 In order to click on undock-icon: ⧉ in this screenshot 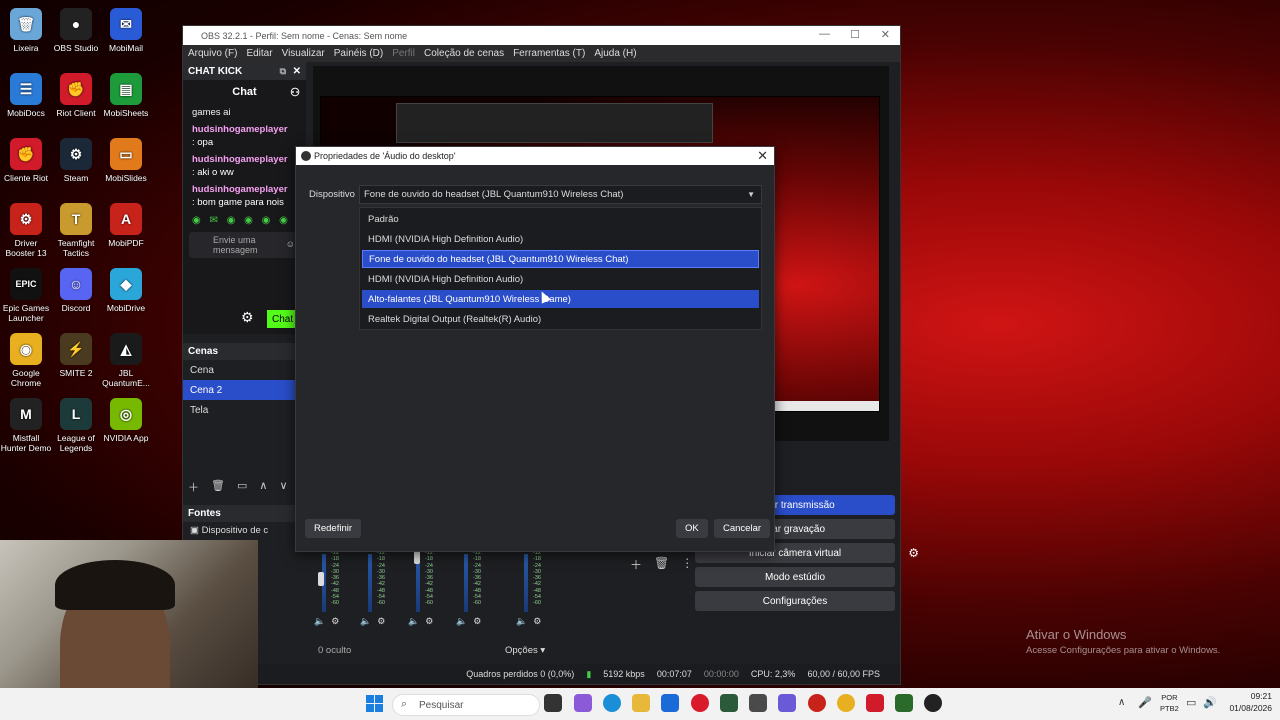, I will do `click(283, 71)`.